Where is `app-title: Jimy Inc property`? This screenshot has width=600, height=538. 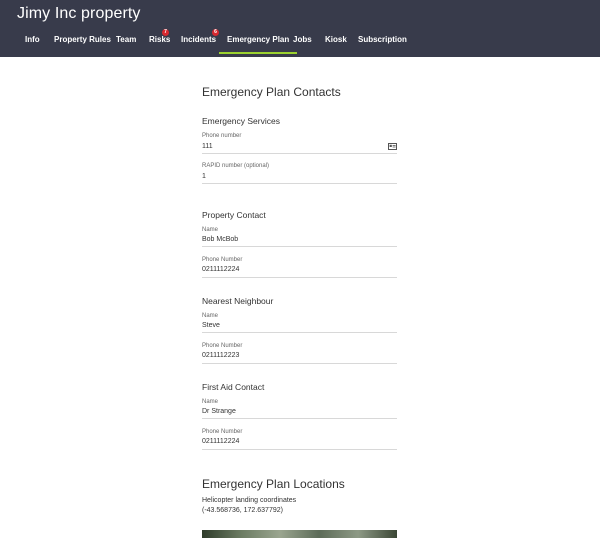
app-title: Jimy Inc property is located at coordinates (79, 13).